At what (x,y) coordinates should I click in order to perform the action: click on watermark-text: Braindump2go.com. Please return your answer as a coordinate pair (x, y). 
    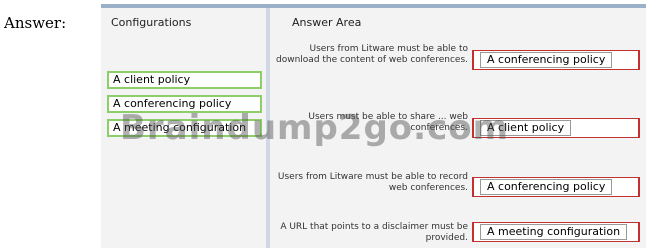
    Looking at the image, I should click on (315, 128).